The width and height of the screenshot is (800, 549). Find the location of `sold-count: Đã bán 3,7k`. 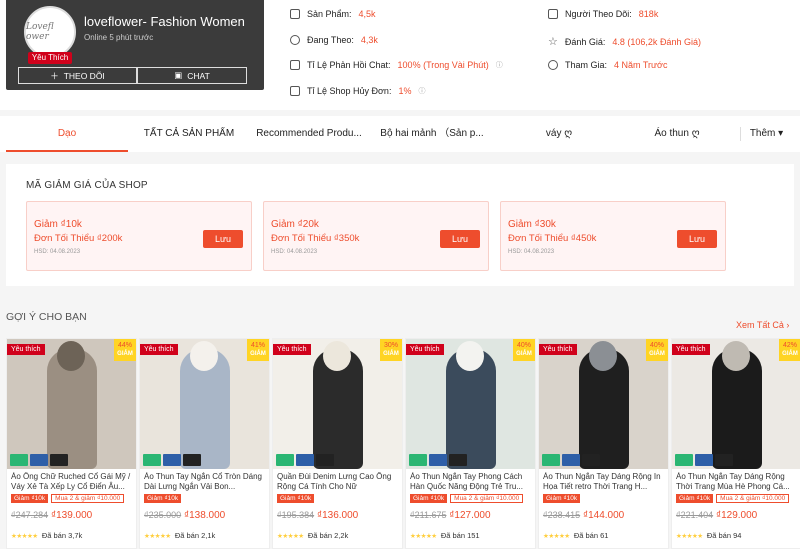

sold-count: Đã bán 3,7k is located at coordinates (62, 535).